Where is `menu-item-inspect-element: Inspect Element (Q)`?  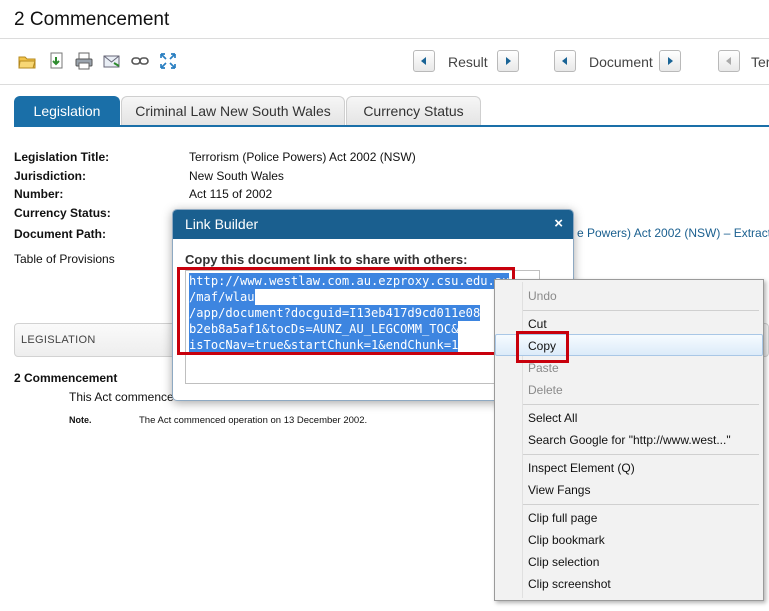 menu-item-inspect-element: Inspect Element (Q) is located at coordinates (629, 468).